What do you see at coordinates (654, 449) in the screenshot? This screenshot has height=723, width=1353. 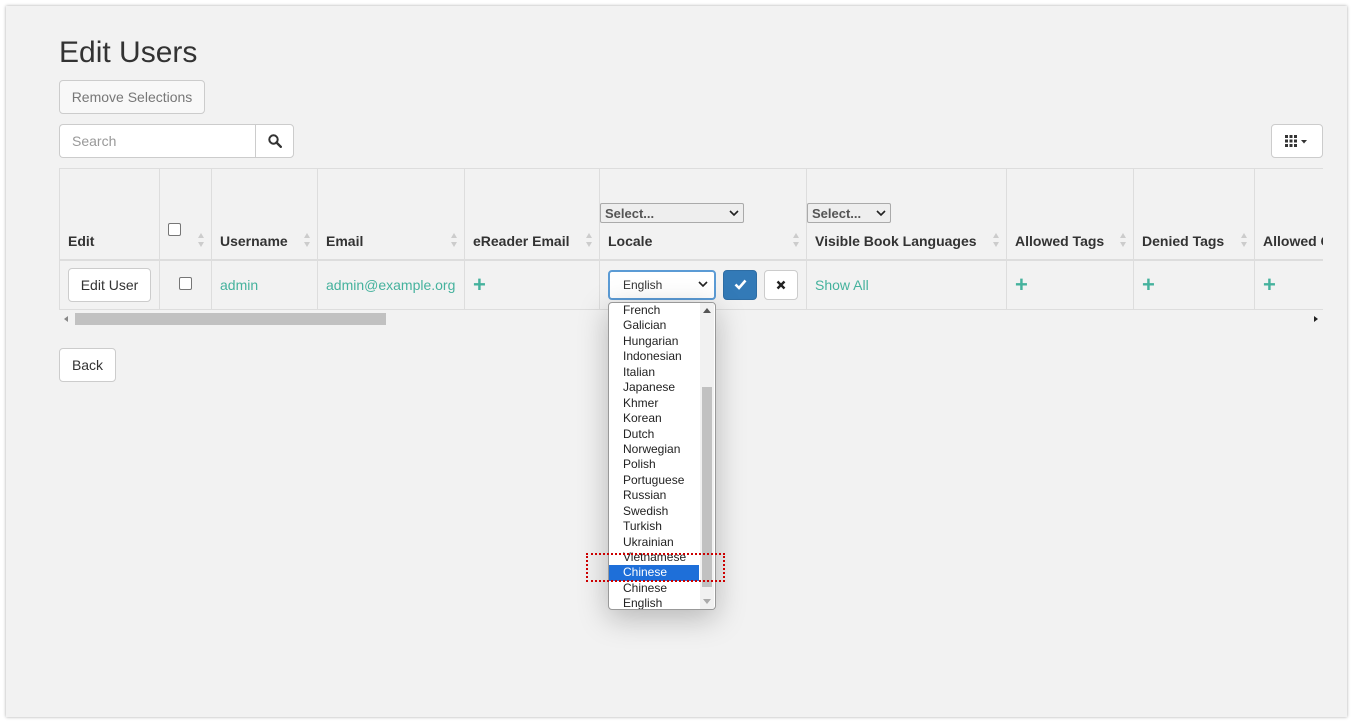 I see `locale-option: Norwegian` at bounding box center [654, 449].